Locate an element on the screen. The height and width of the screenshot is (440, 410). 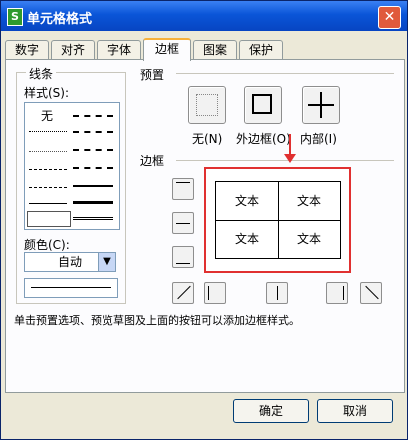
tab-alignment: 对齐 is located at coordinates (73, 49).